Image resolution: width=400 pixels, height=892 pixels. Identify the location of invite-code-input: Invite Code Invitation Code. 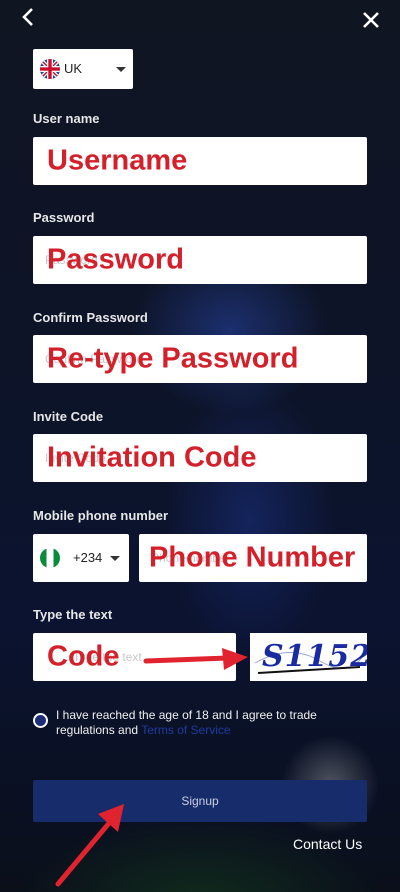
(200, 458).